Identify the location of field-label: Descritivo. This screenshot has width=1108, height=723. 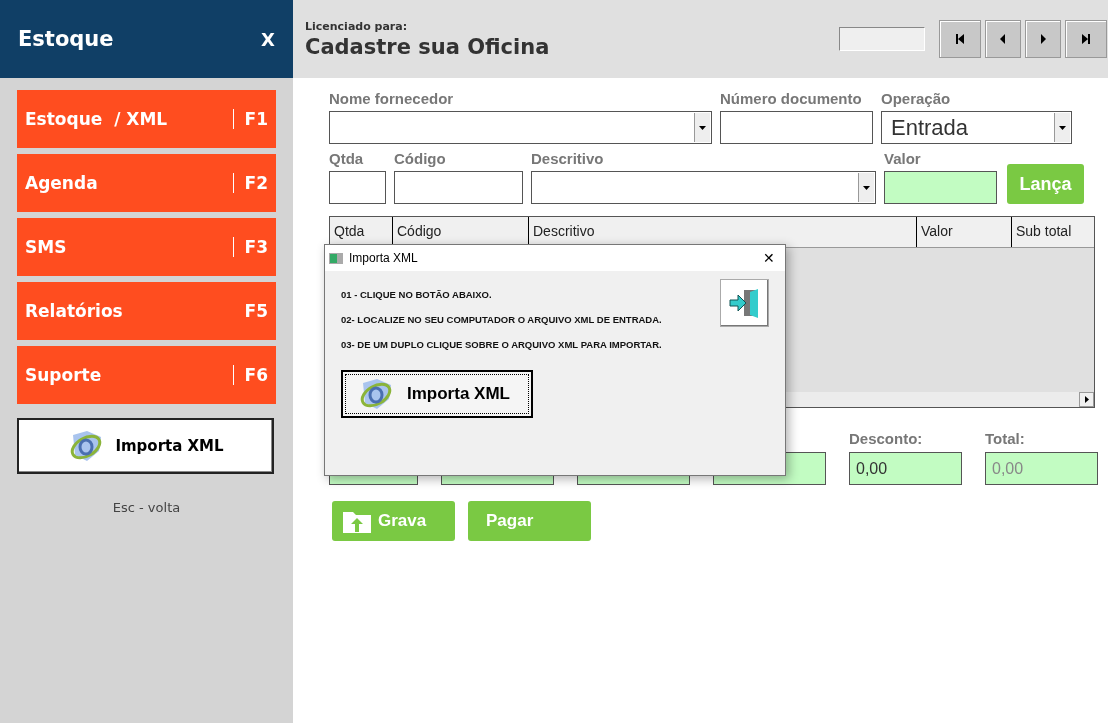
(568, 158).